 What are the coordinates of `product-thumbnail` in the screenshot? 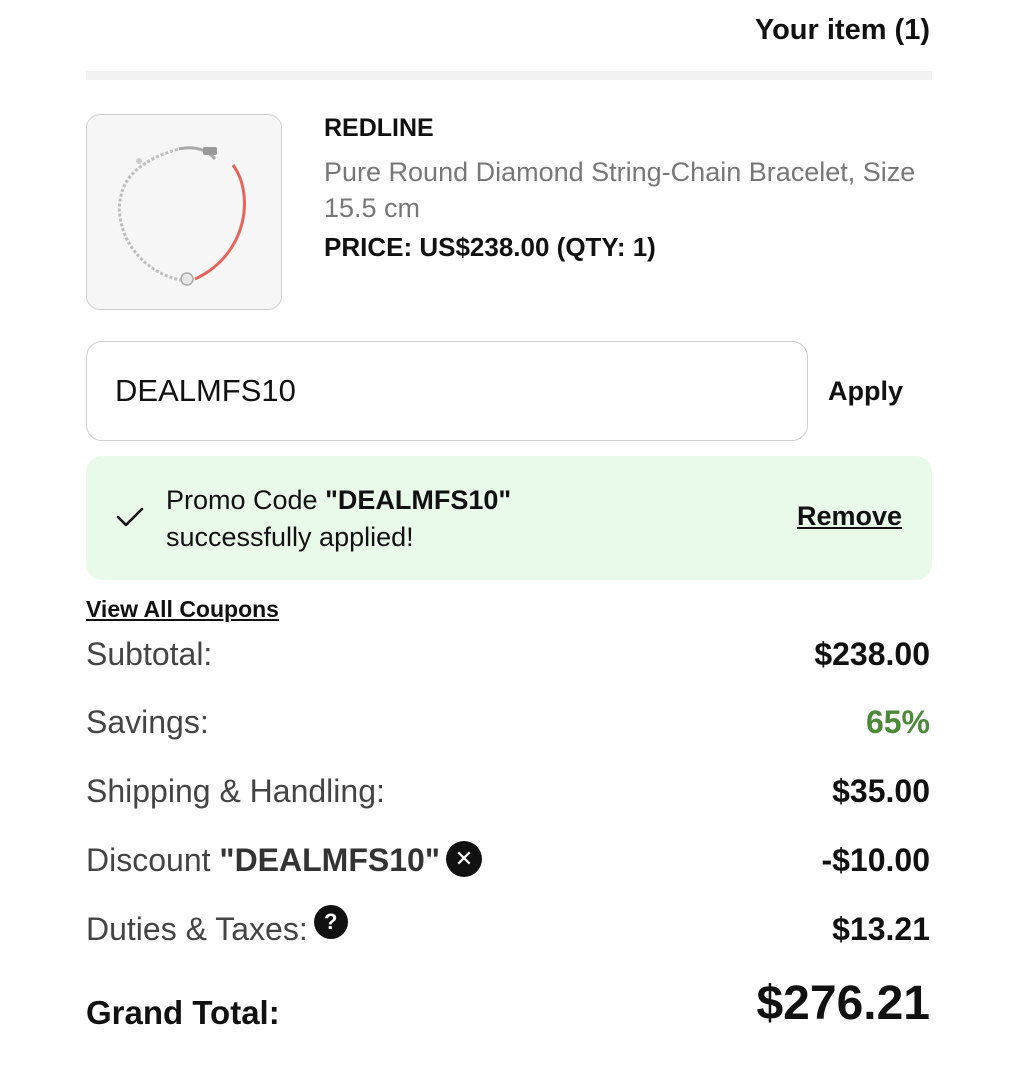 It's located at (184, 212).